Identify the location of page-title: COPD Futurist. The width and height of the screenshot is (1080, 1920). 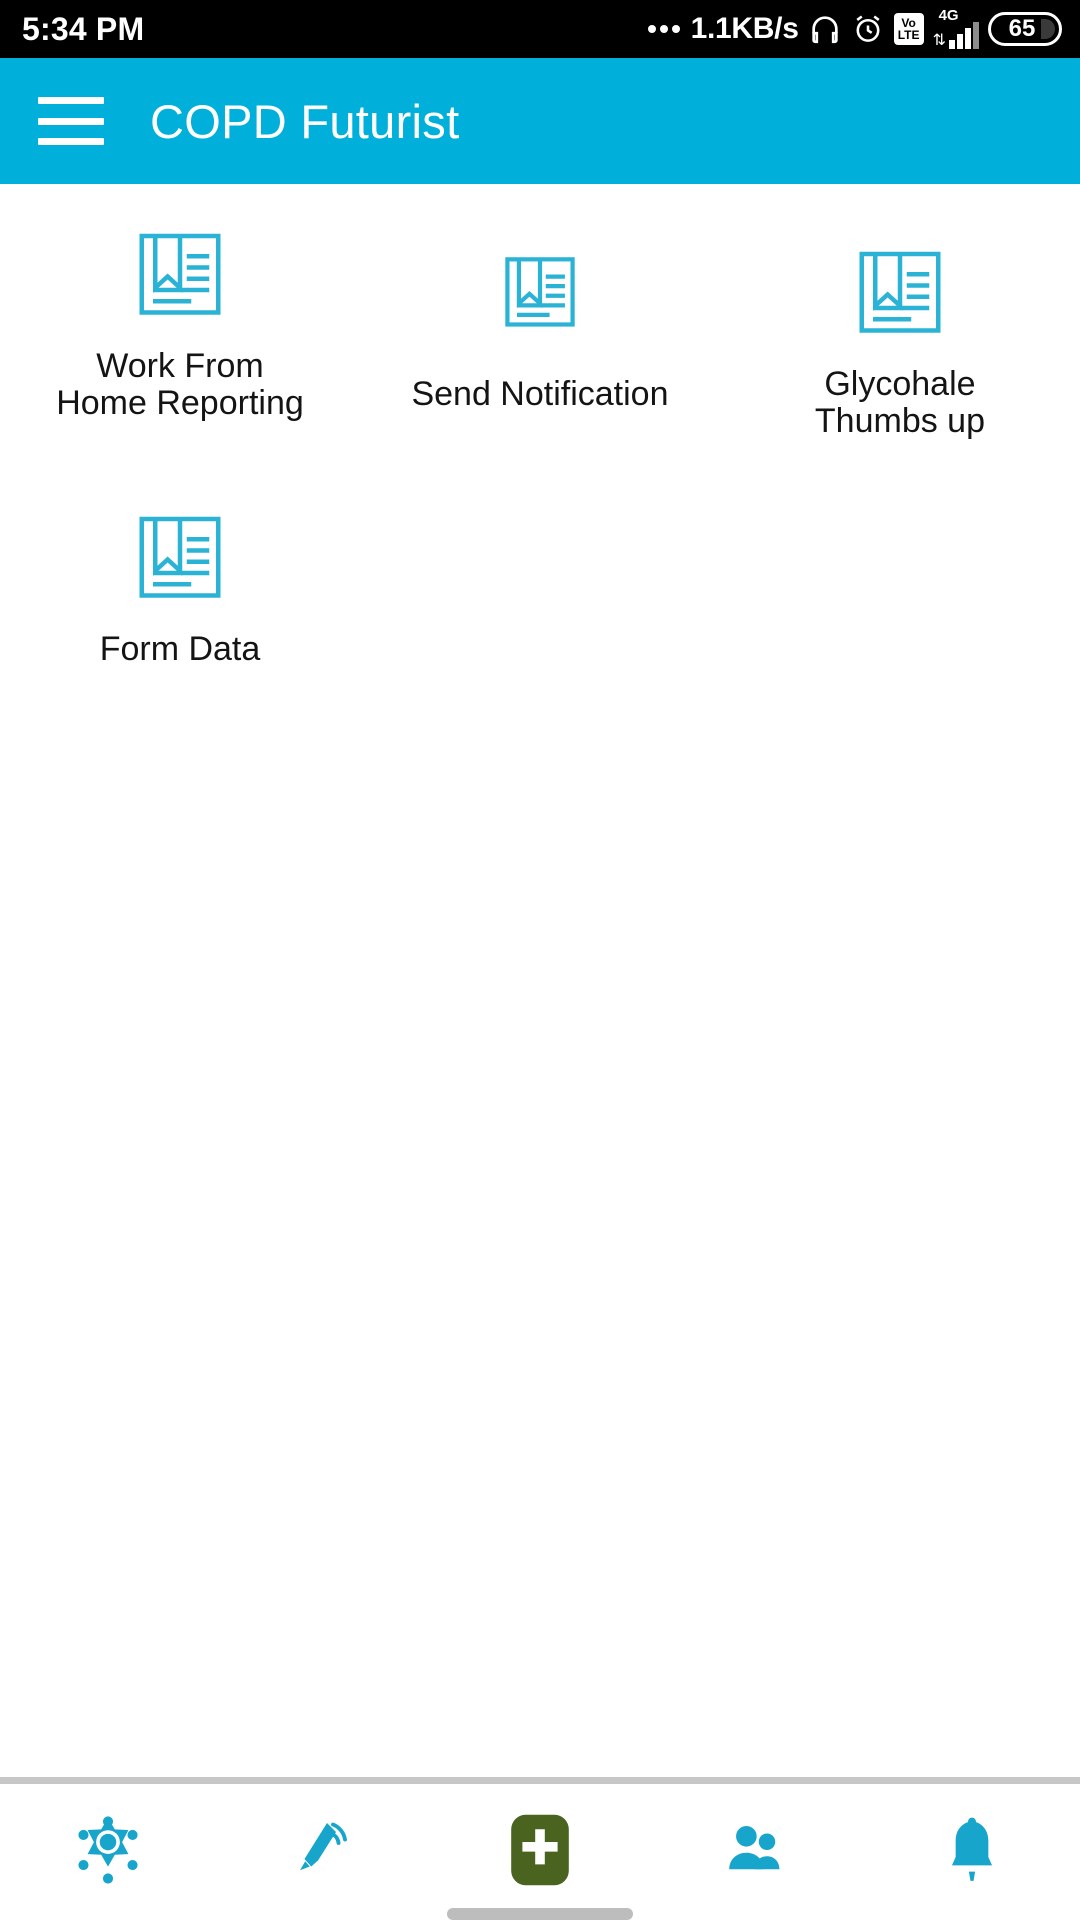
(305, 121).